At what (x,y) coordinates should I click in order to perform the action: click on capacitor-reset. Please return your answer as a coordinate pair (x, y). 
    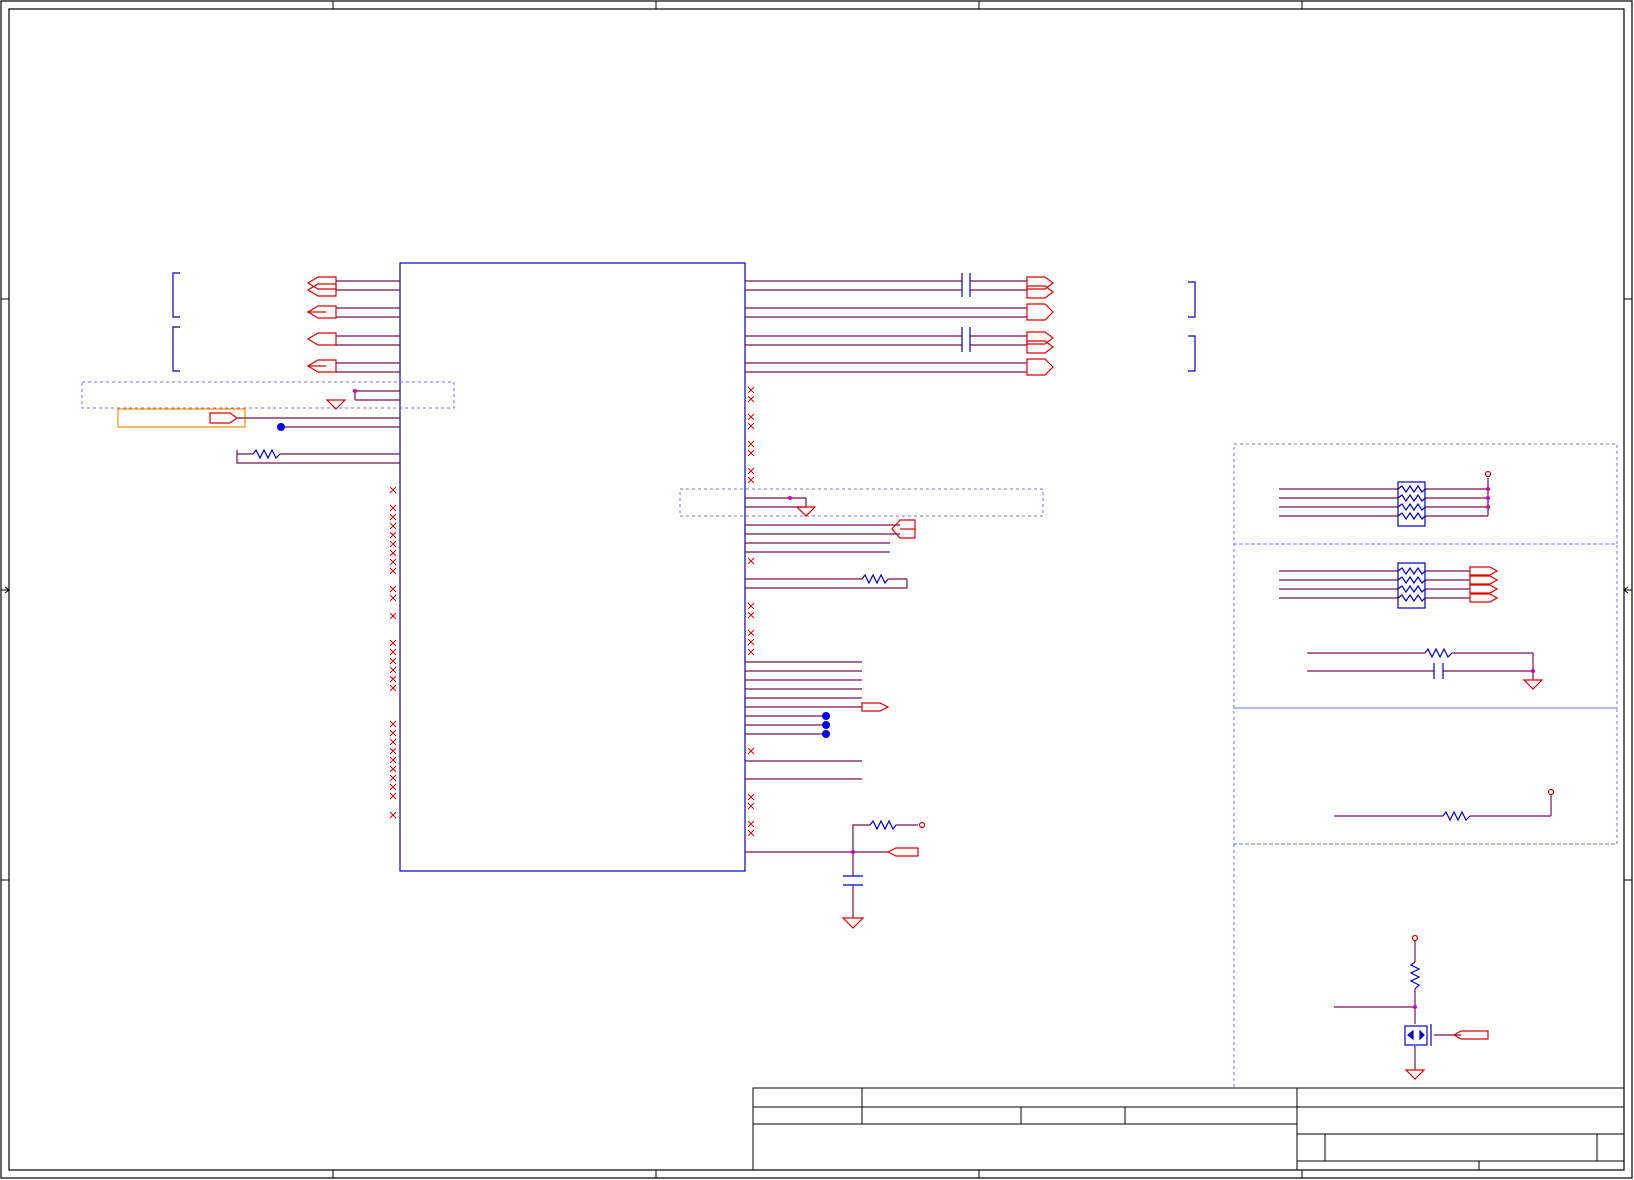
    Looking at the image, I should click on (853, 880).